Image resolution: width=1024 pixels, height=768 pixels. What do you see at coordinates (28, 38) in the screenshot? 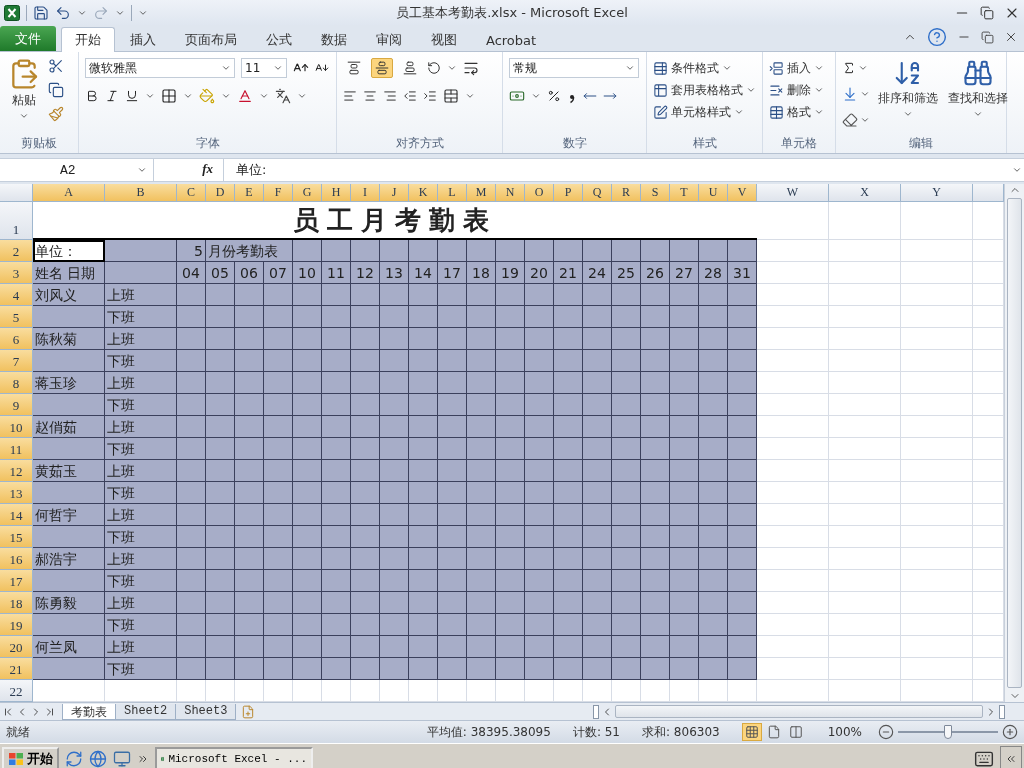
I see `file-tab: 文件` at bounding box center [28, 38].